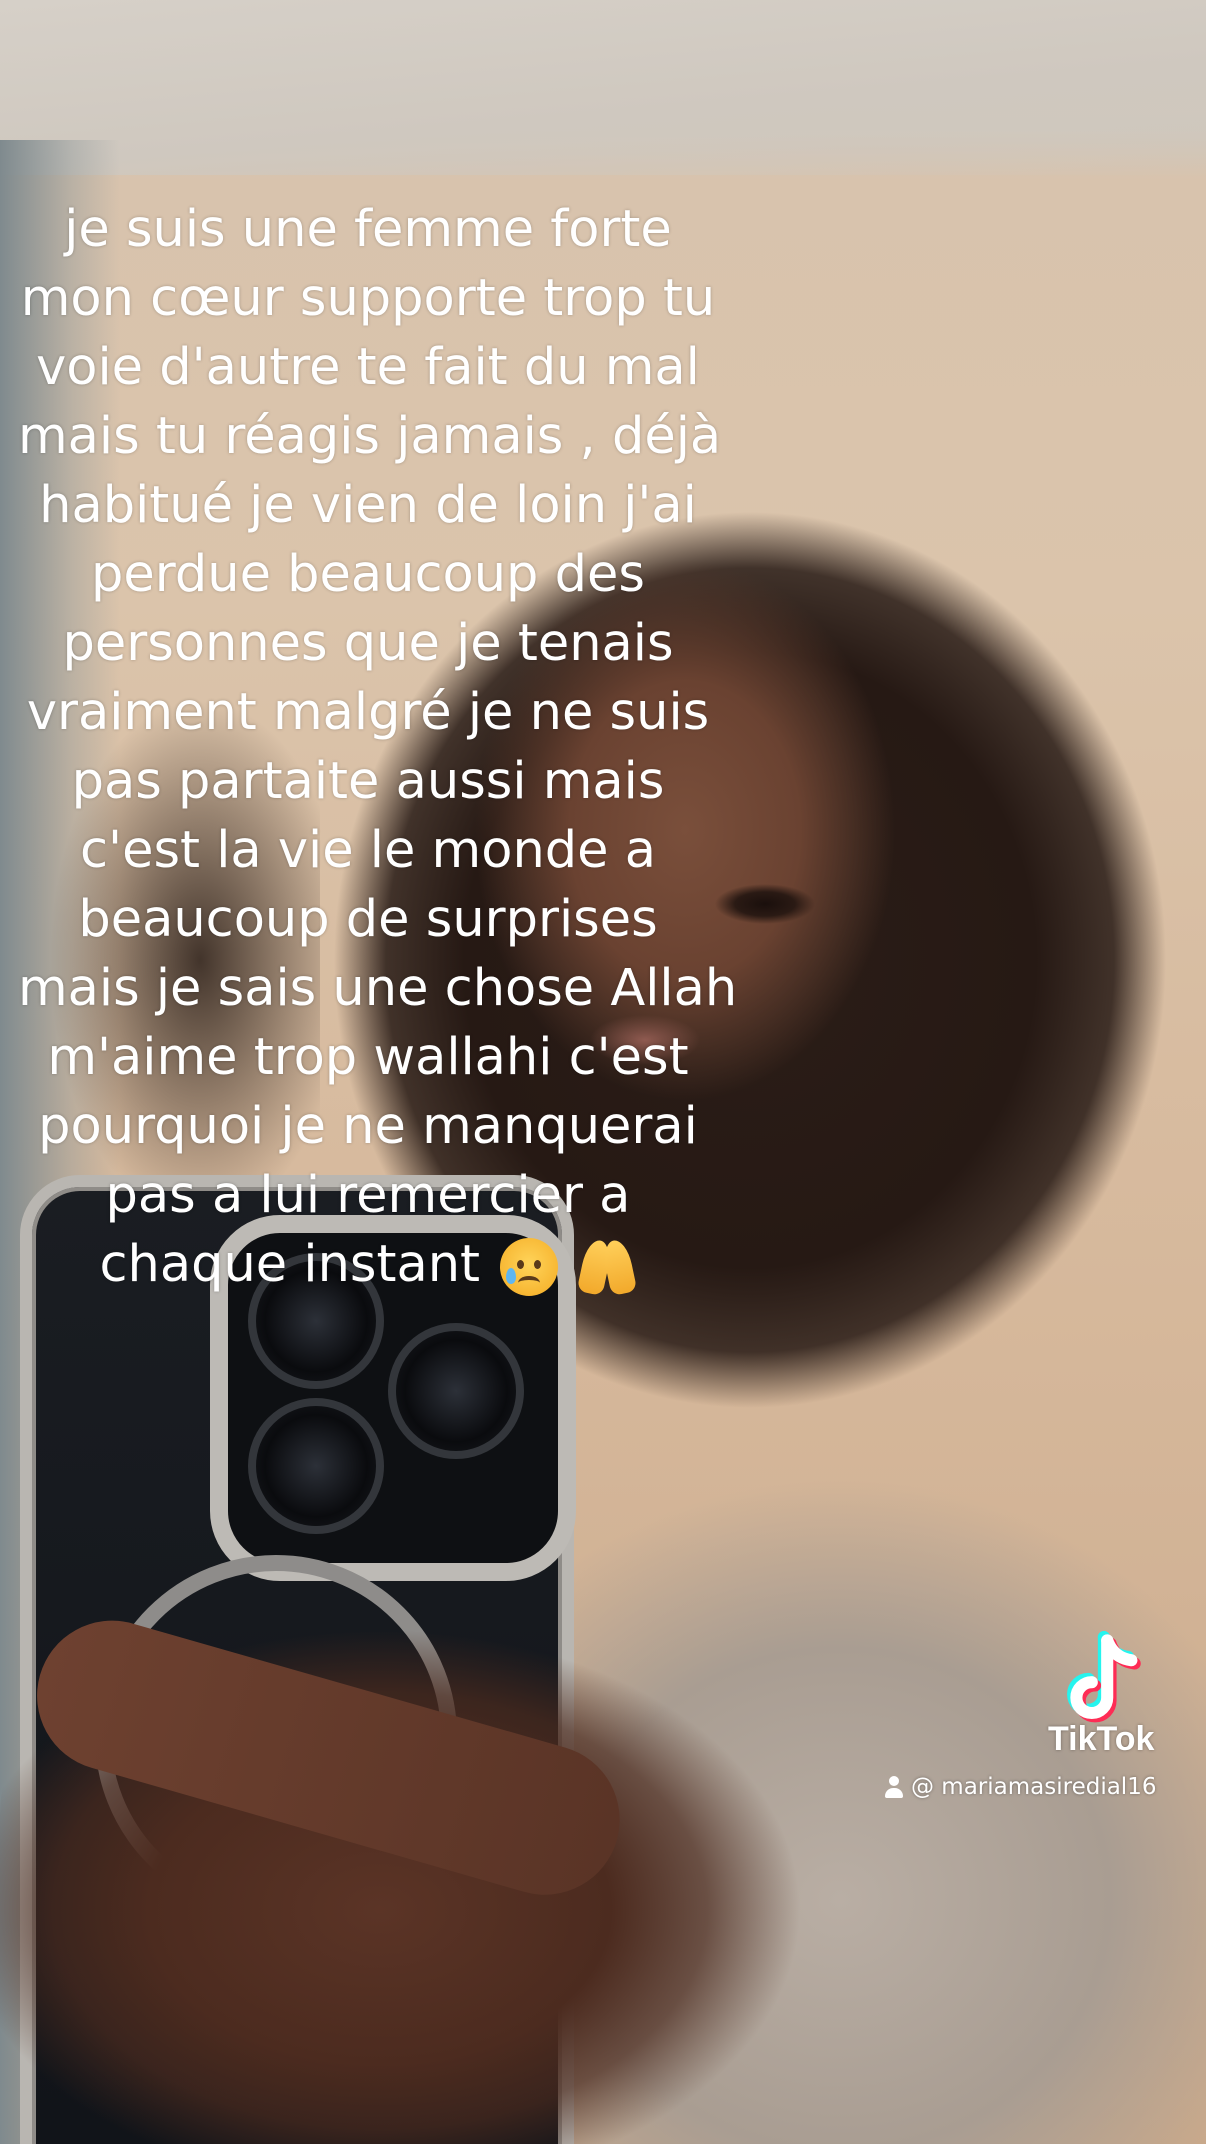 The width and height of the screenshot is (1206, 2144). I want to click on tiktok-brand-label: TikTok, so click(1101, 1739).